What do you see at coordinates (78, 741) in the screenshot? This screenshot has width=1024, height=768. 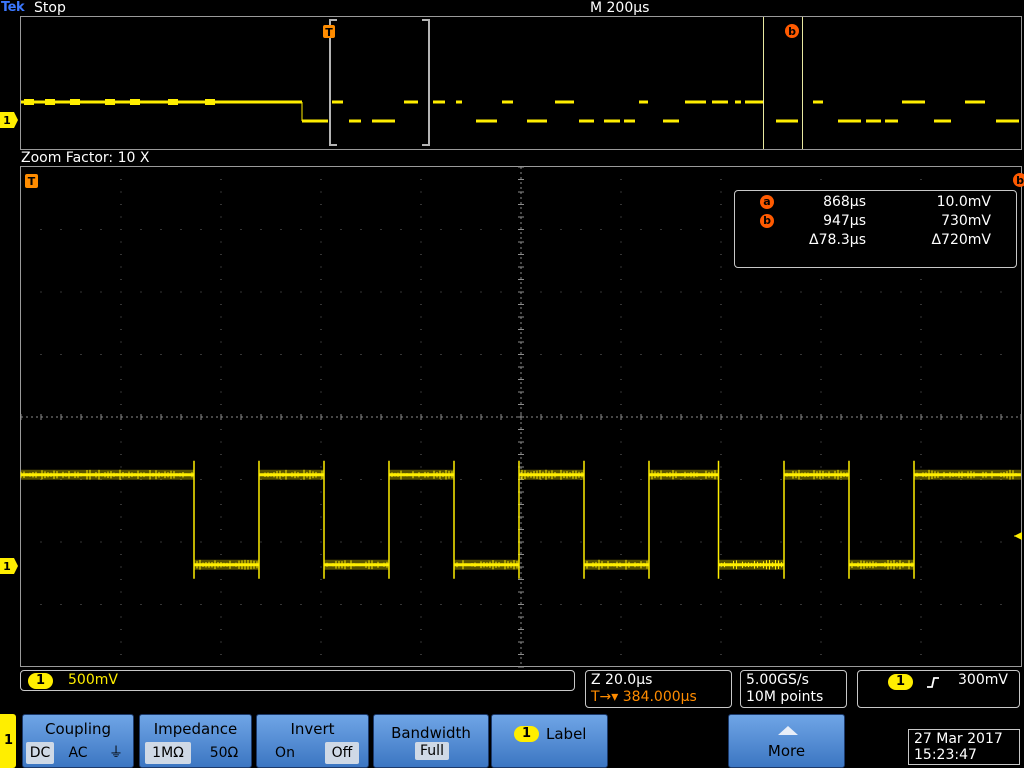 I see `coupling-button: Coupling DC AC ⏚` at bounding box center [78, 741].